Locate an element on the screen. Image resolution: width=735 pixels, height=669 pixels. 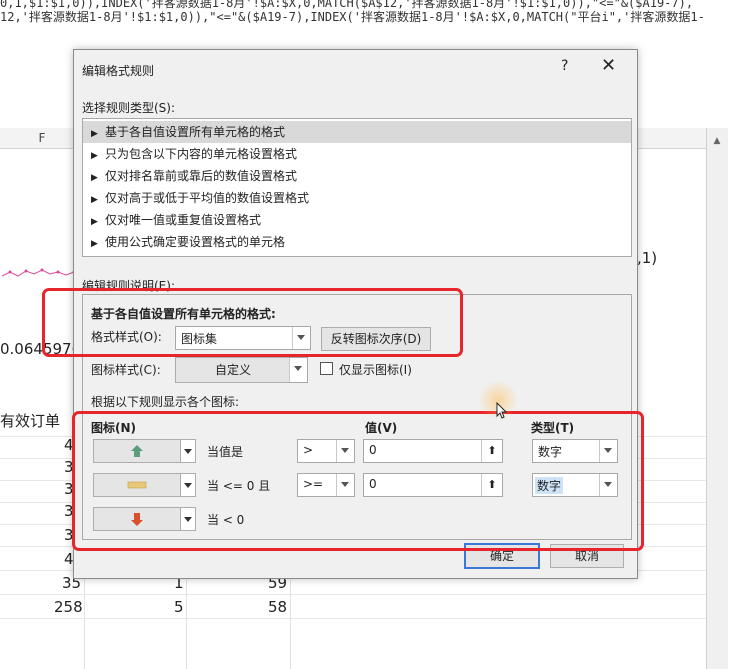
rule-type-item: ▶ 仅对排名靠前或靠后的数值设置格式 is located at coordinates (357, 176).